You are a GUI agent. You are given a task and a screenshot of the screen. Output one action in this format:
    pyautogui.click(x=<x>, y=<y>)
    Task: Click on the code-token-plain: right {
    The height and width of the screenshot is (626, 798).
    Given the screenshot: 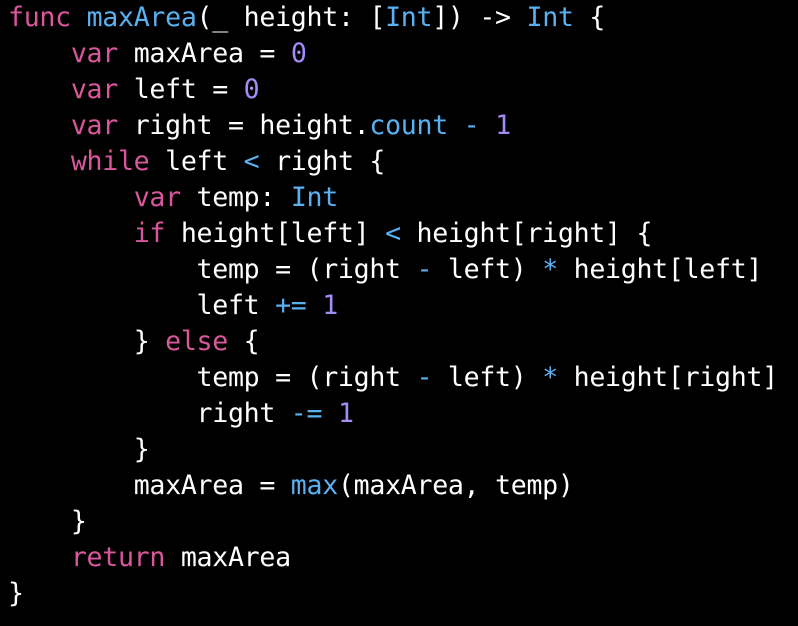 What is the action you would take?
    pyautogui.click(x=322, y=161)
    